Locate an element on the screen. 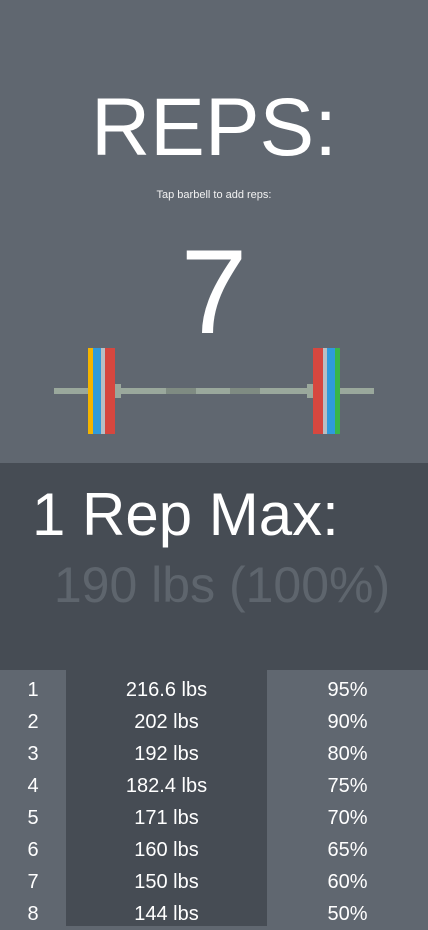 This screenshot has width=428, height=930. one-rep-max-value: 190 lbs (100%) is located at coordinates (222, 585).